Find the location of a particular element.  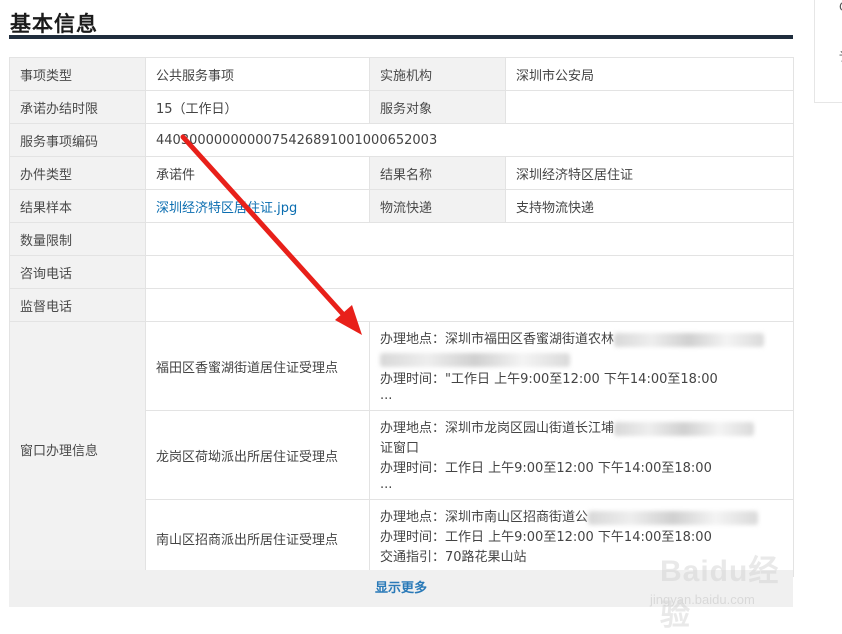

red-arrow-annotation is located at coordinates (271, 234).